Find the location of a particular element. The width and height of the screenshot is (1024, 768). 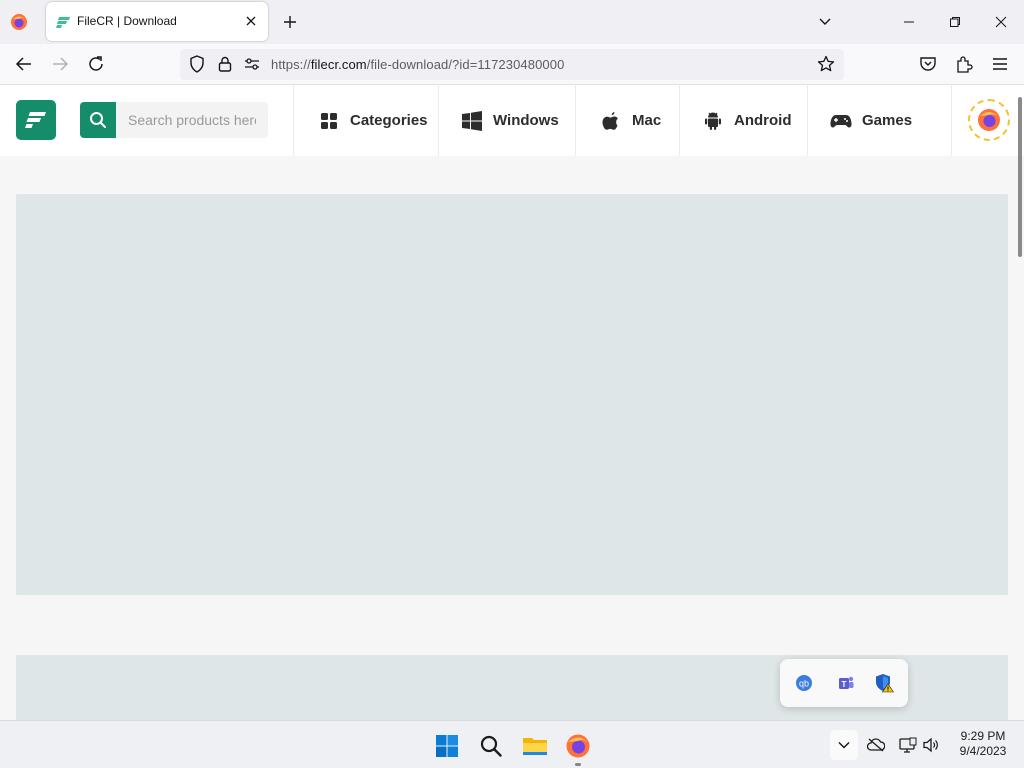

show-hidden-icons-button is located at coordinates (844, 745).